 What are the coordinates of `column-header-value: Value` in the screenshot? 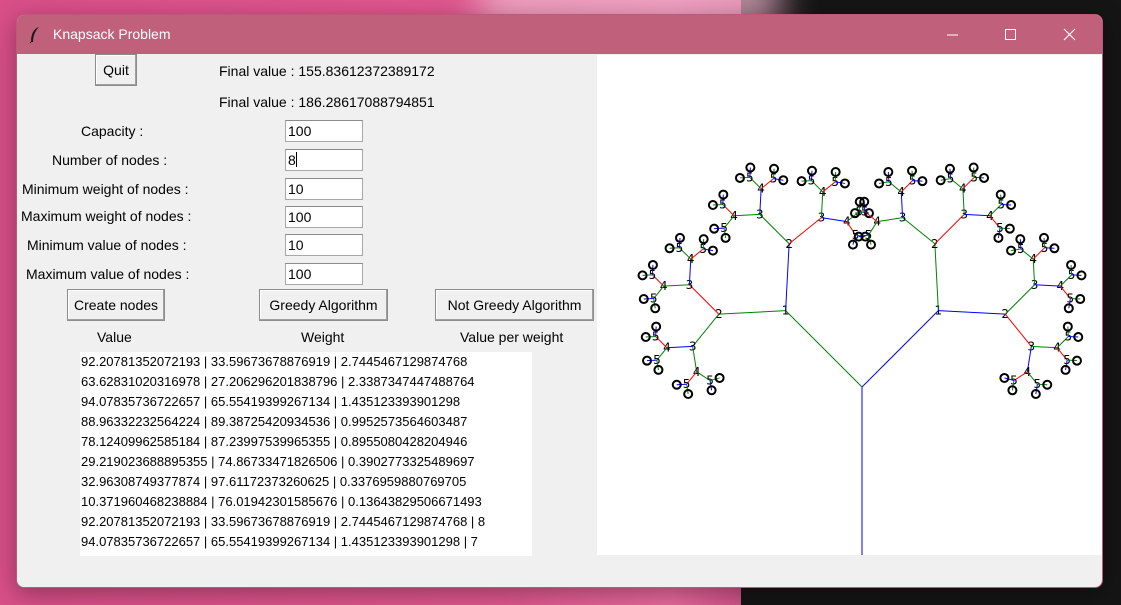 It's located at (114, 337).